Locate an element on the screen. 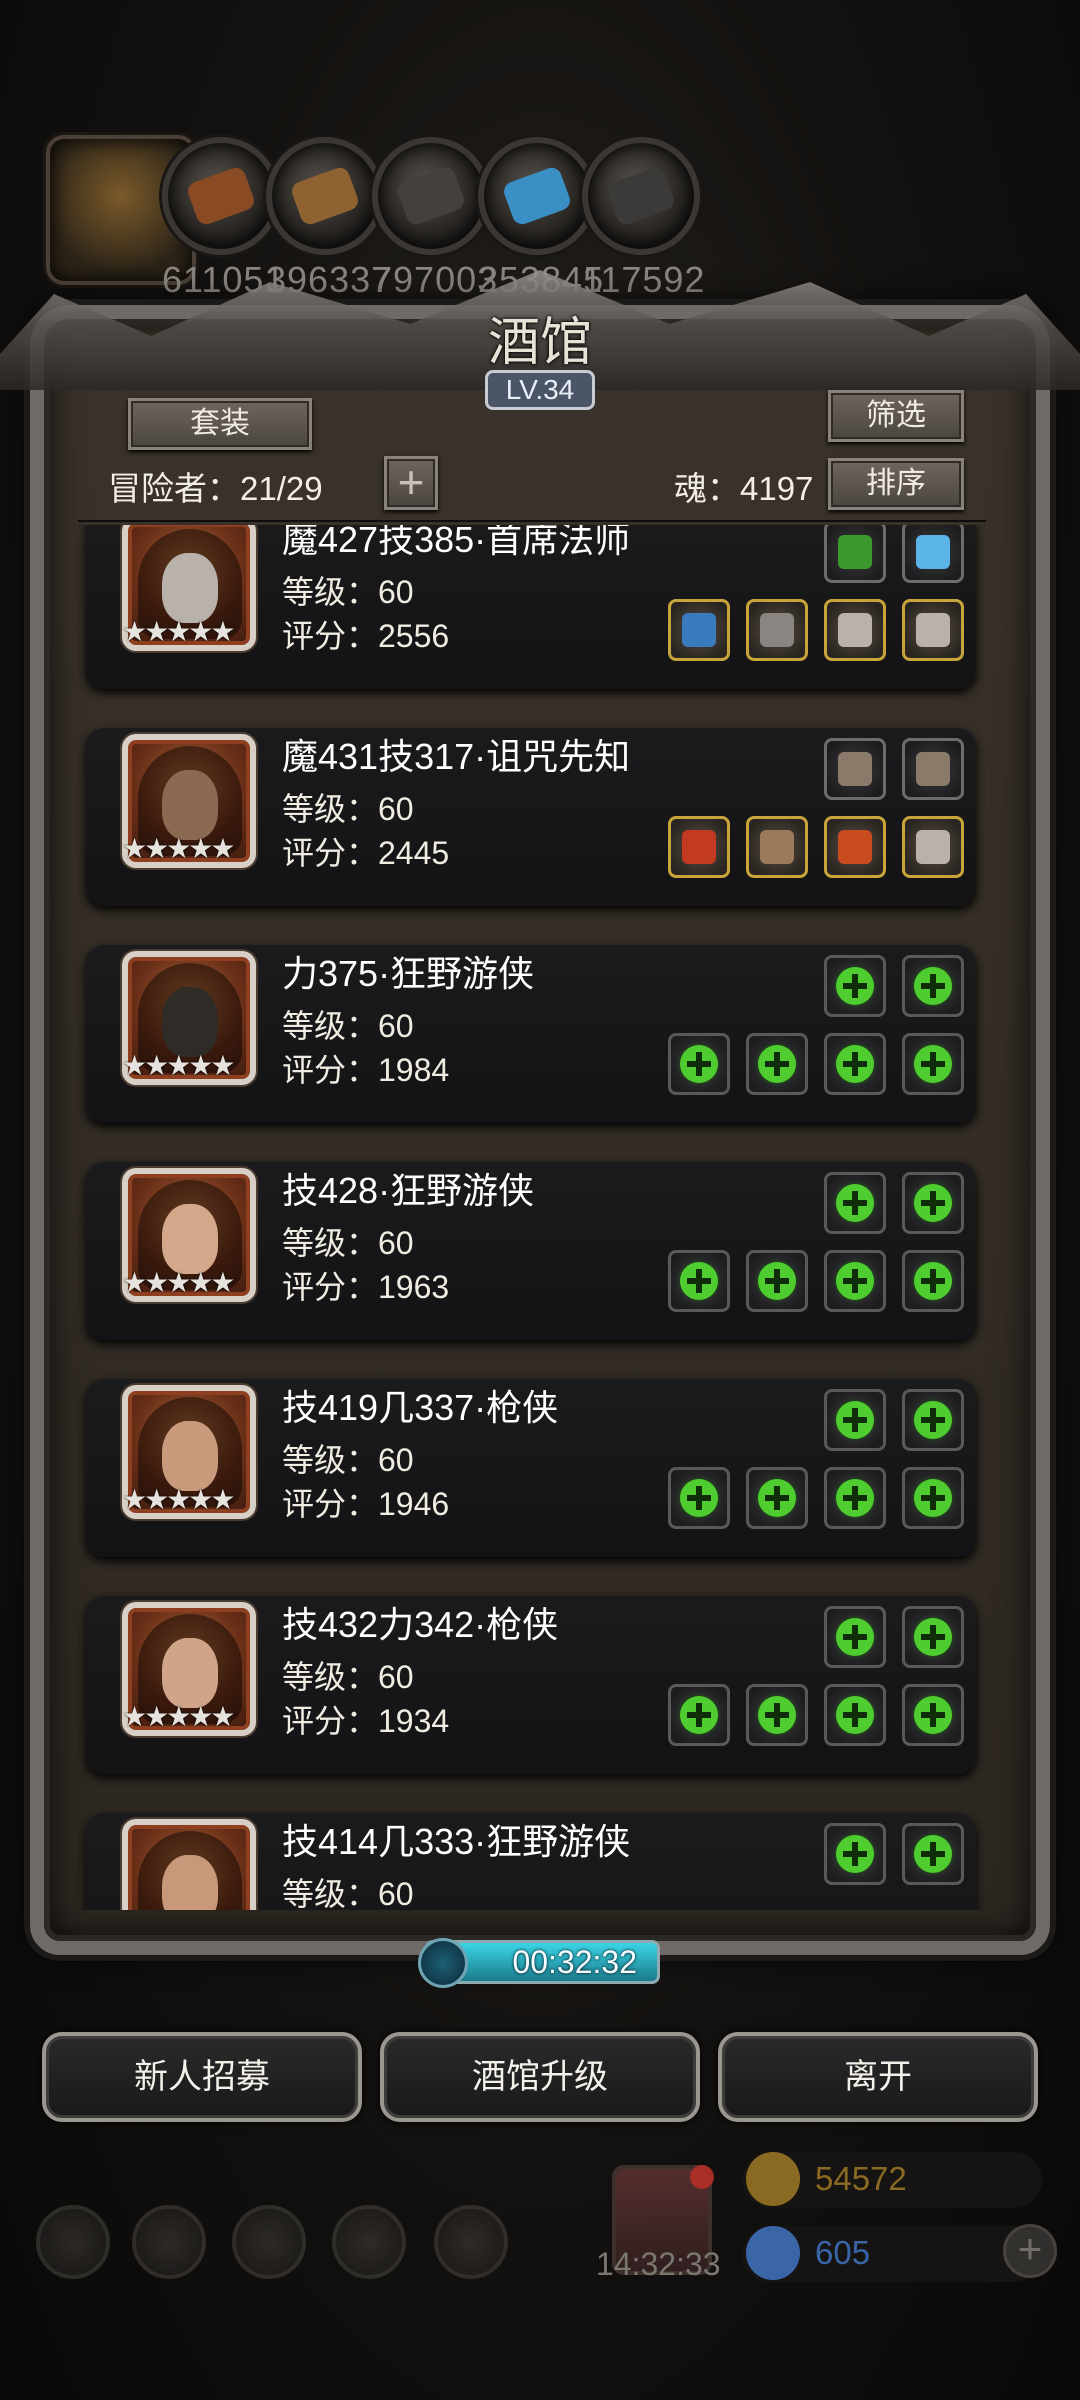  hero-name: 魔431技317·诅咒先知 is located at coordinates (456, 756).